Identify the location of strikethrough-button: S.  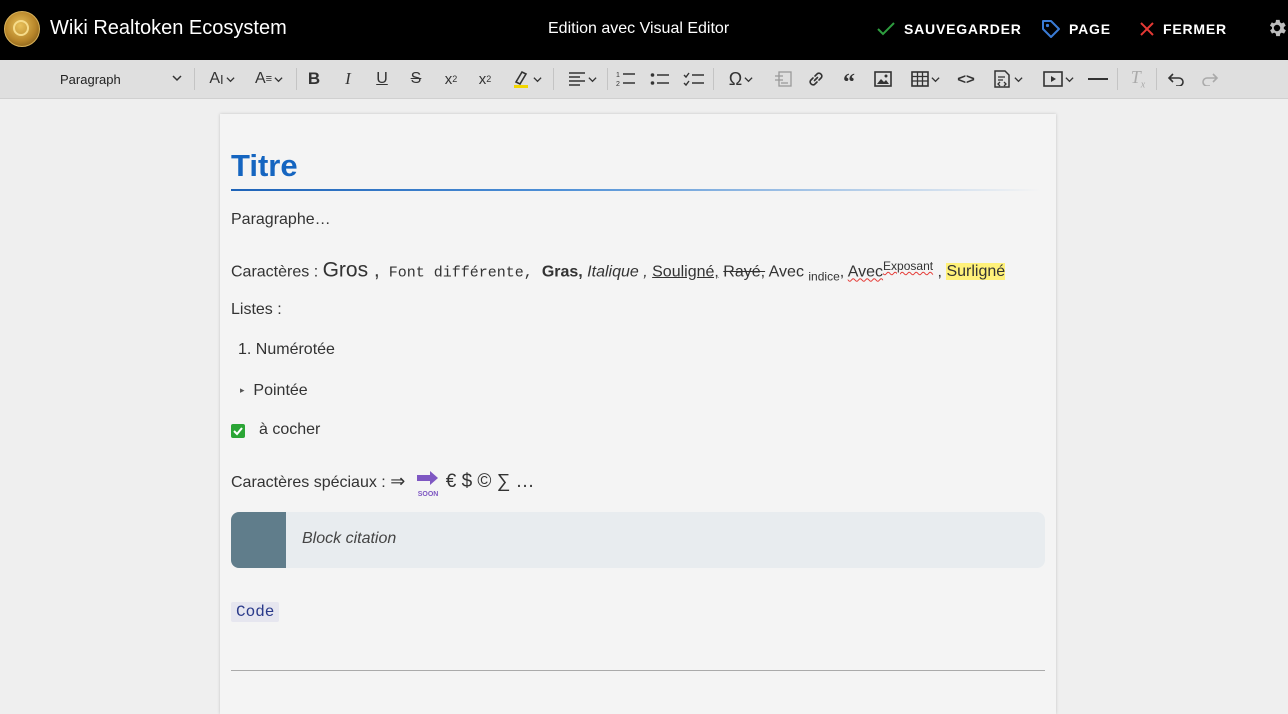
(416, 79).